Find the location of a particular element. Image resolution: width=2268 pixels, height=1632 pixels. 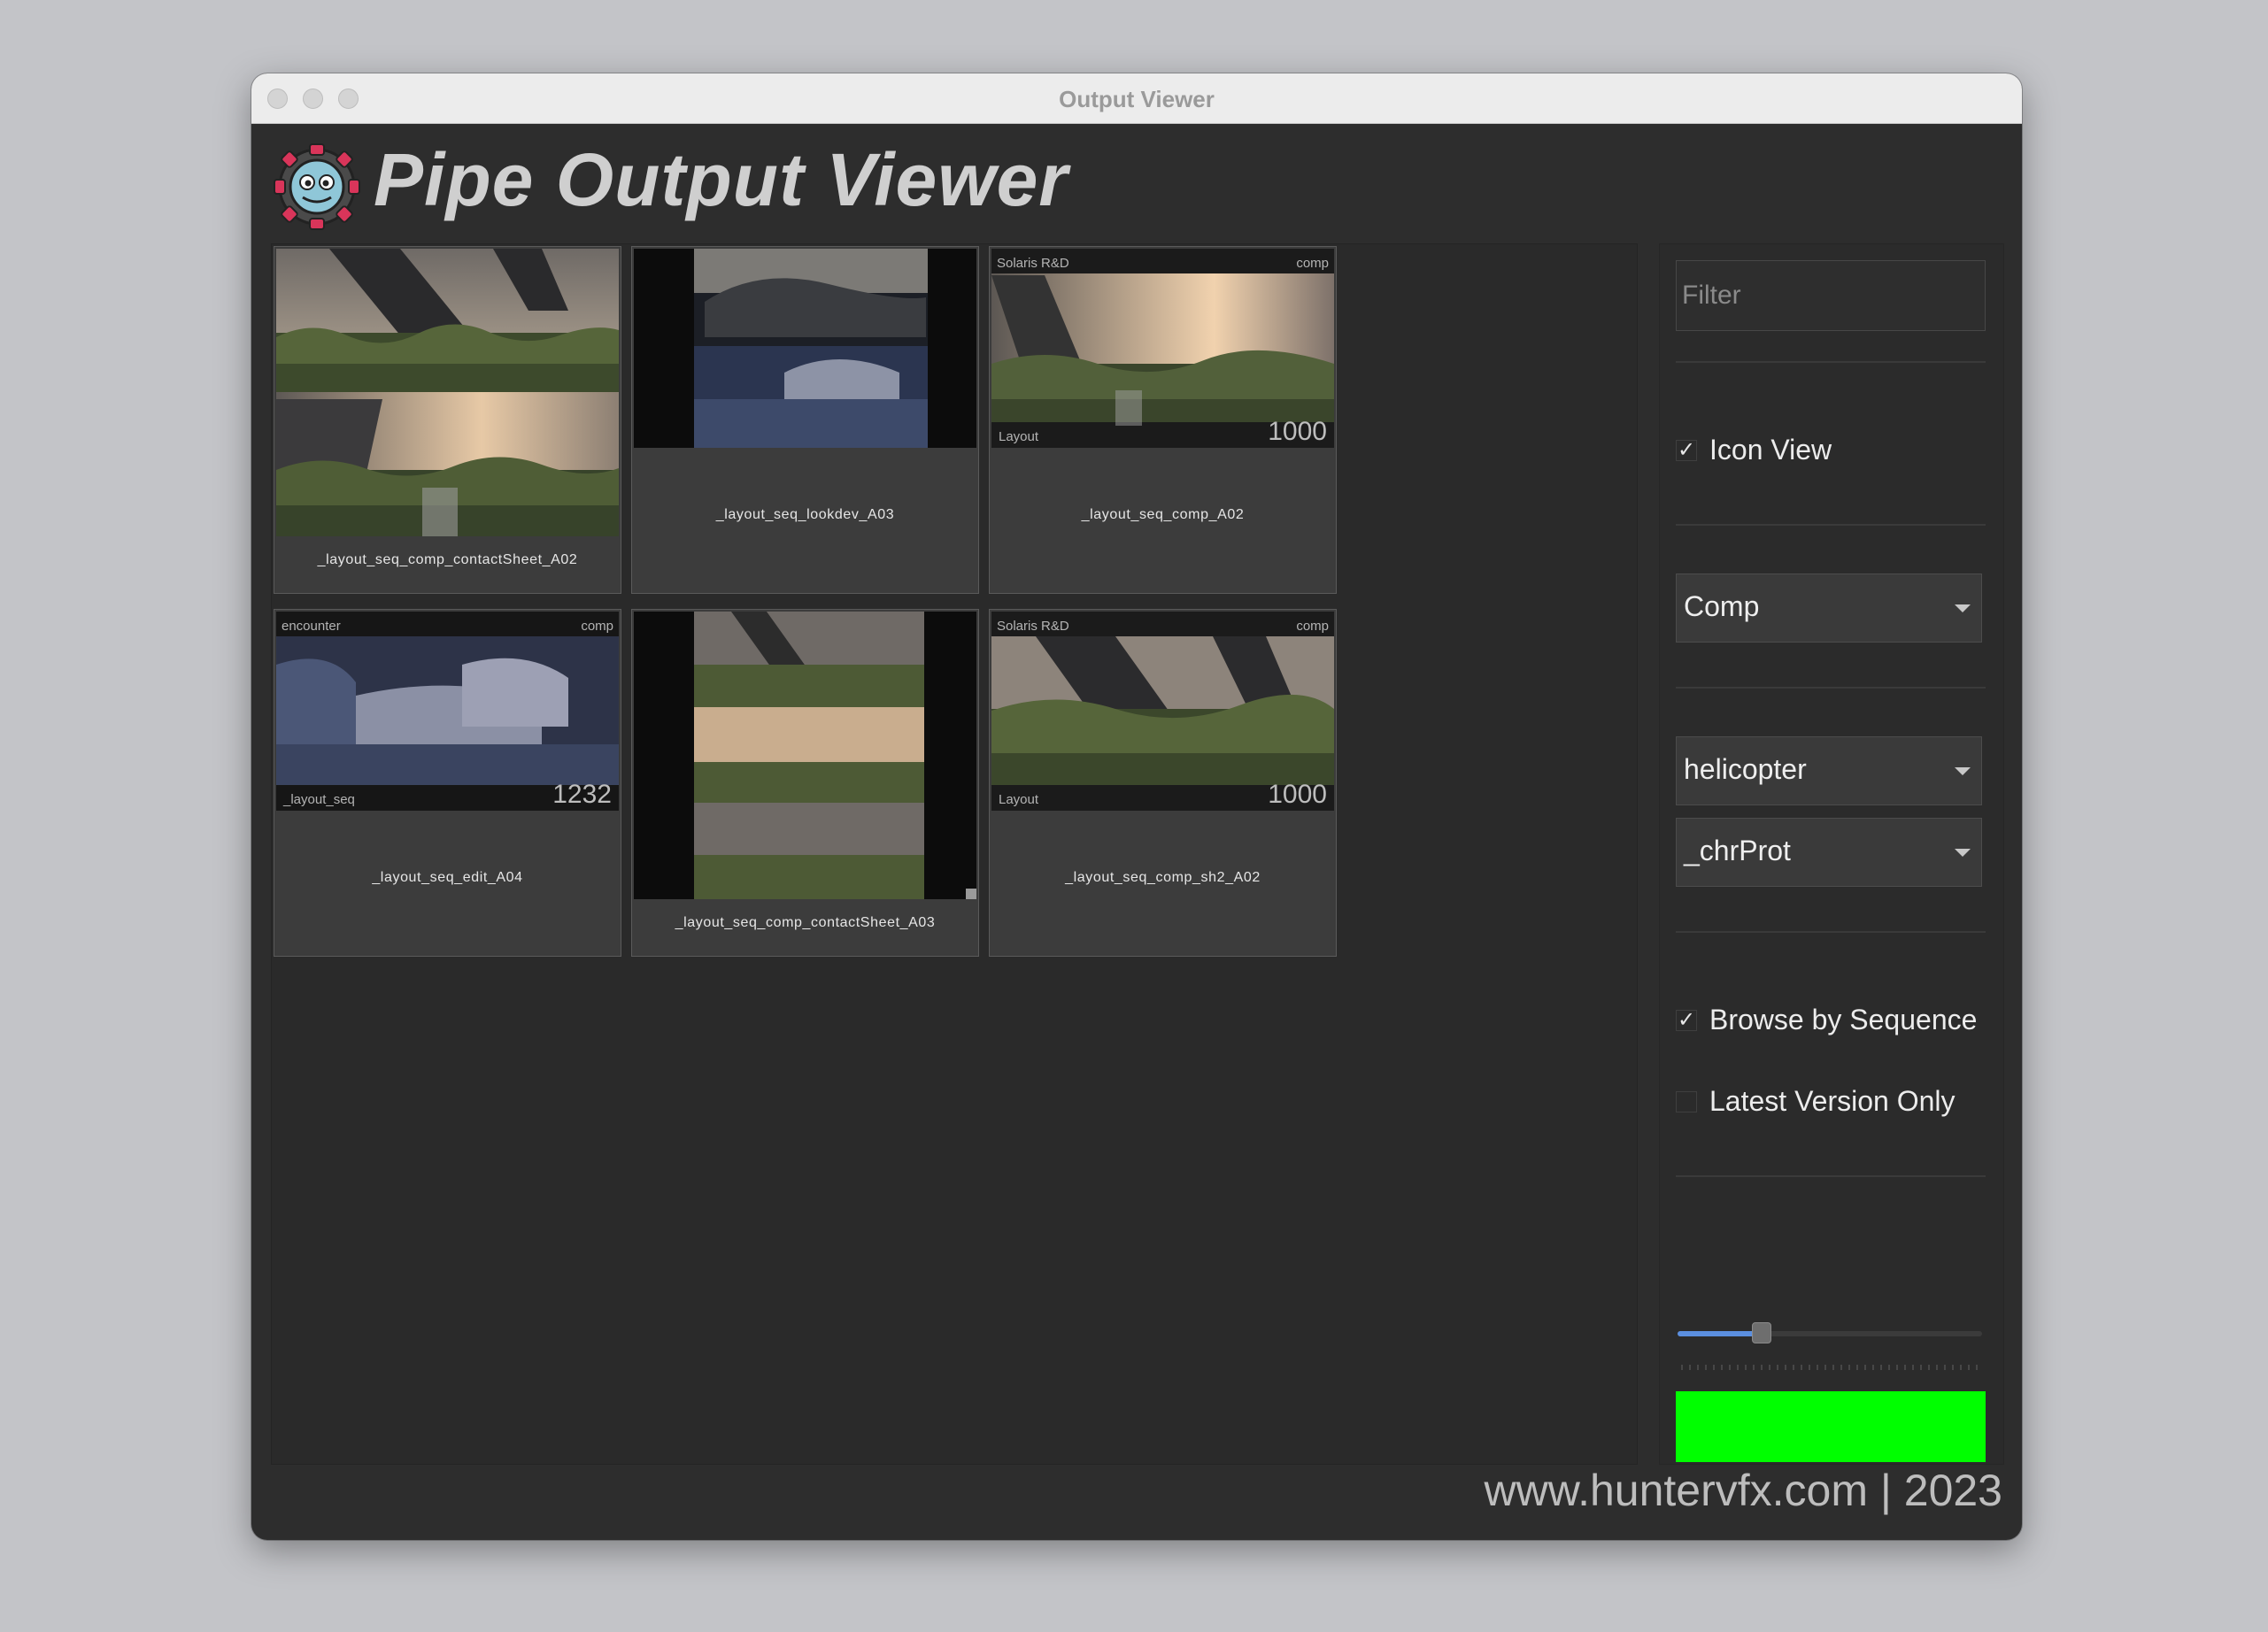

browse-by-sequence-checkbox: ✓ Browse by Sequence is located at coordinates (1826, 1020).